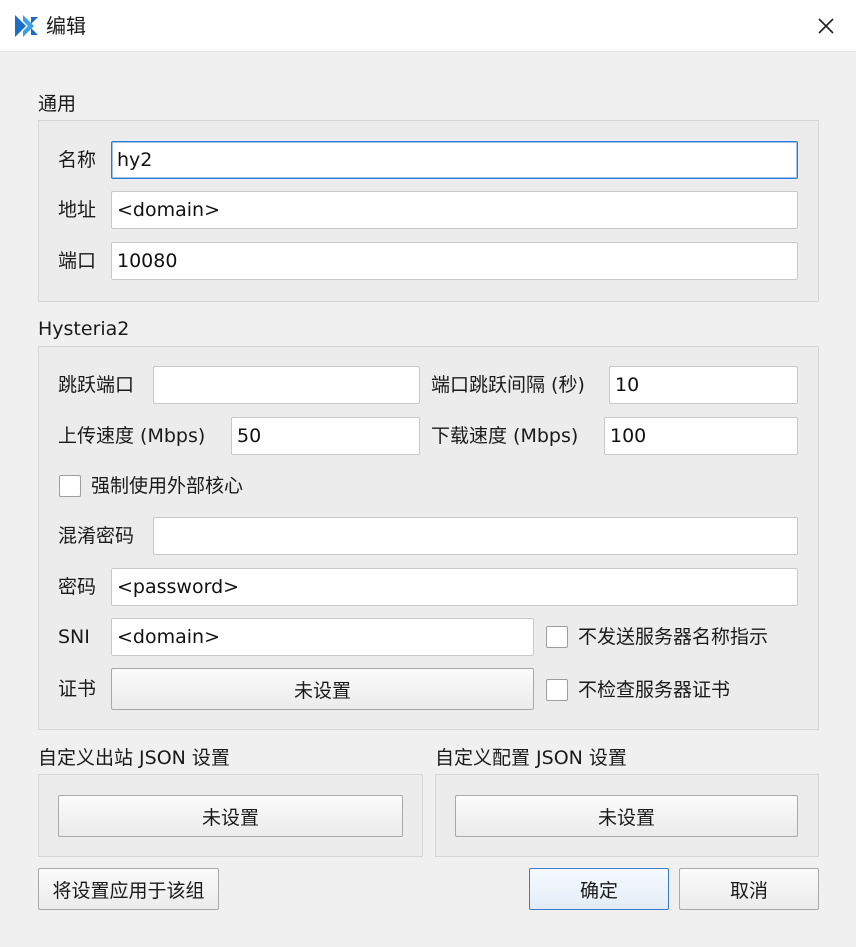 This screenshot has width=856, height=947. I want to click on port-input: 10080, so click(454, 261).